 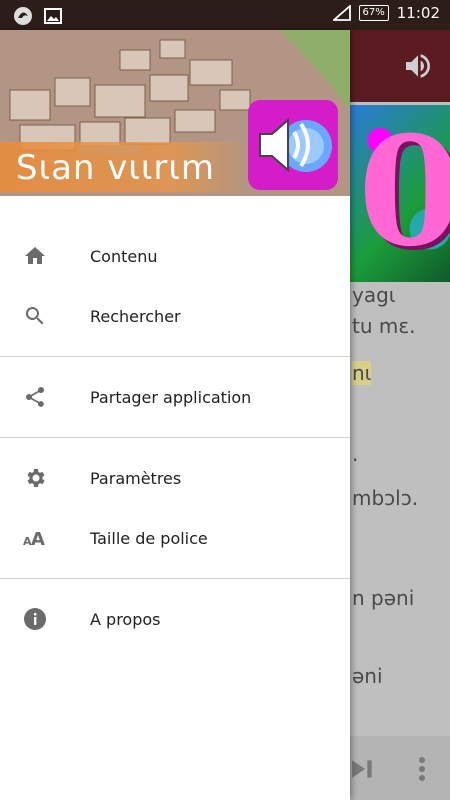 What do you see at coordinates (385, 498) in the screenshot?
I see `background-text-line: mbɔlɔ.` at bounding box center [385, 498].